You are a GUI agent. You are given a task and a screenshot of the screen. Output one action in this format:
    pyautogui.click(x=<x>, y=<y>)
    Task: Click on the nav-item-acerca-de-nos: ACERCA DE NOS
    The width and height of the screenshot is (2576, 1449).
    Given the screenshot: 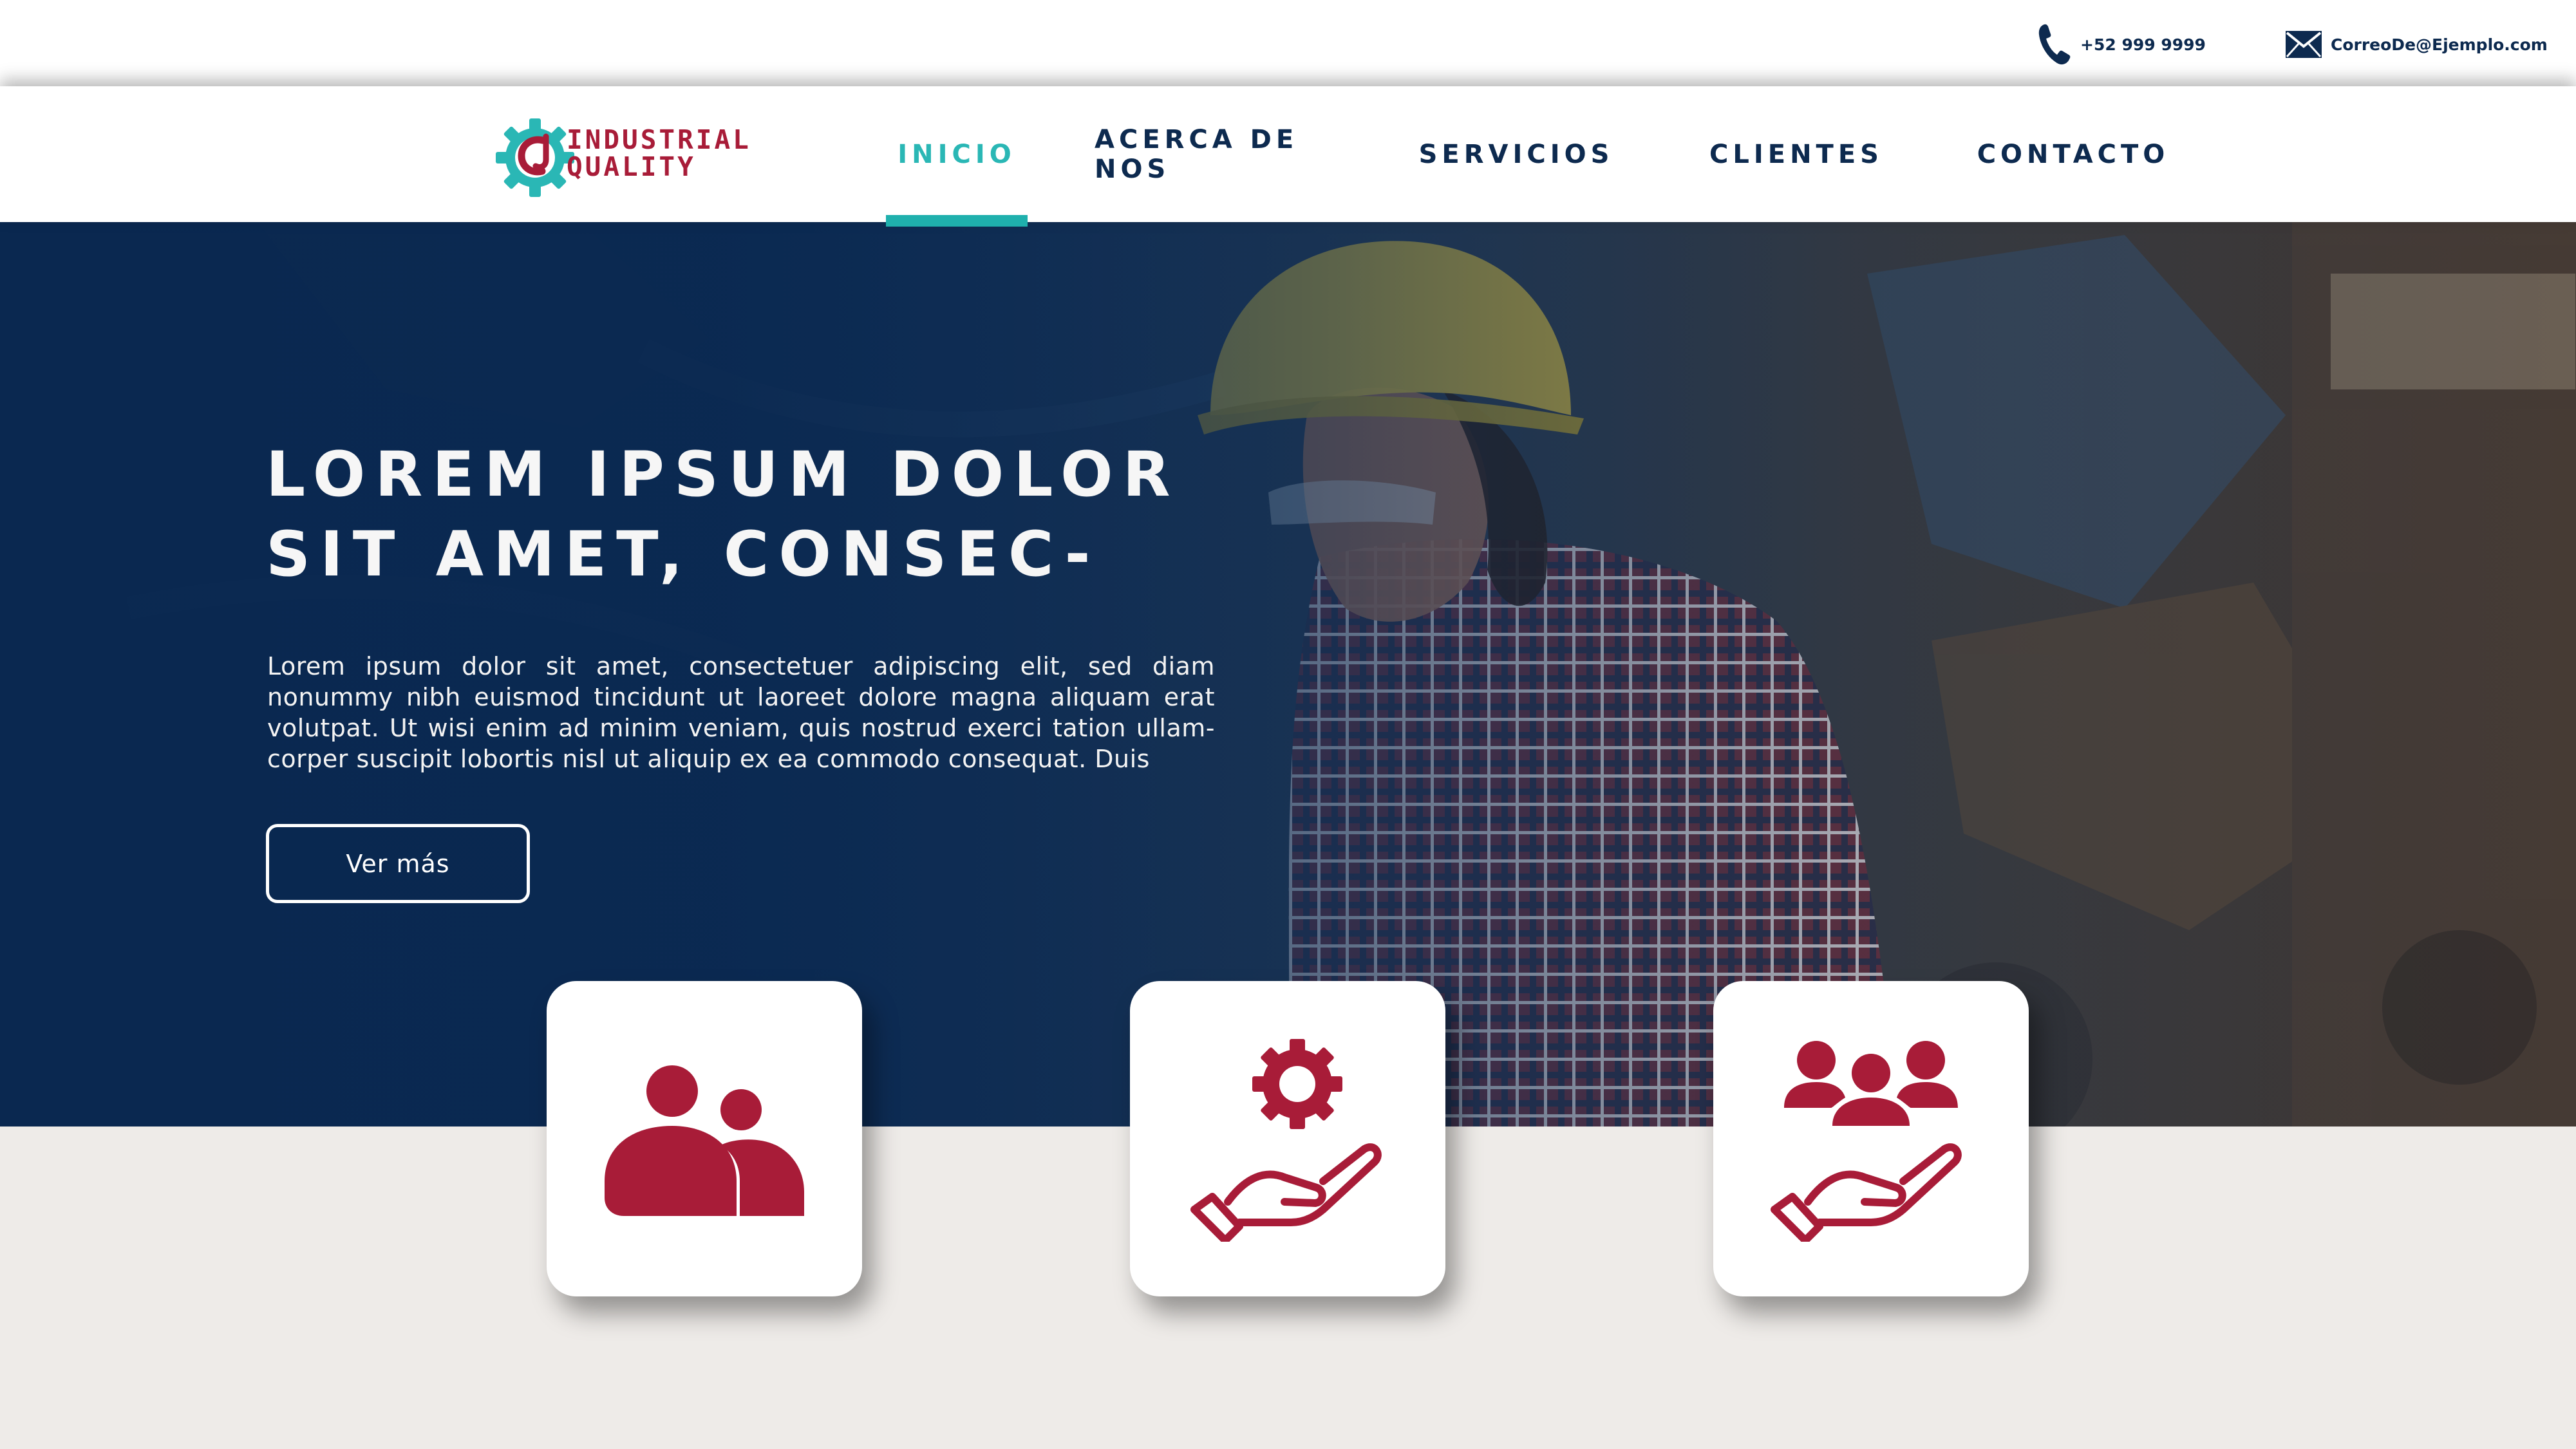 What is the action you would take?
    pyautogui.click(x=1238, y=154)
    